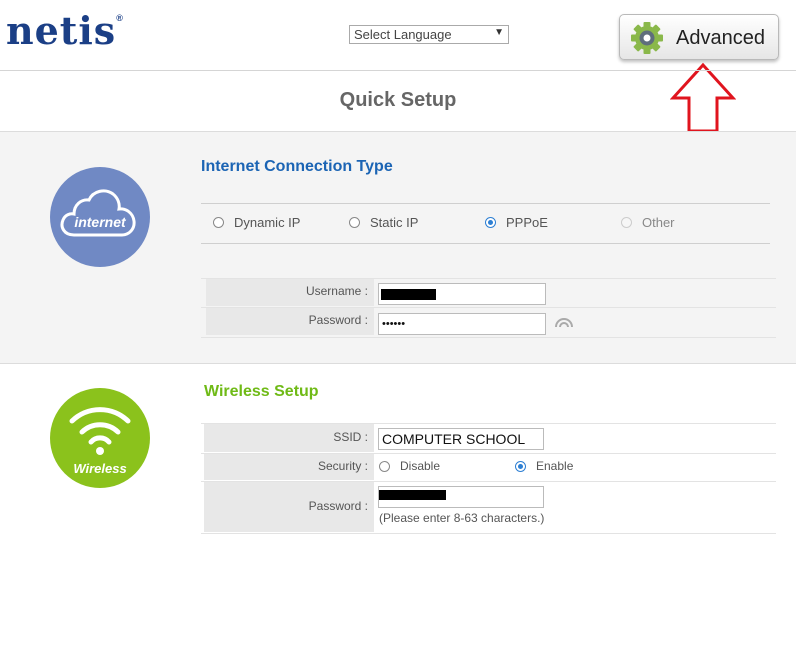  Describe the element at coordinates (555, 466) in the screenshot. I see `radio-label: Enable` at that location.